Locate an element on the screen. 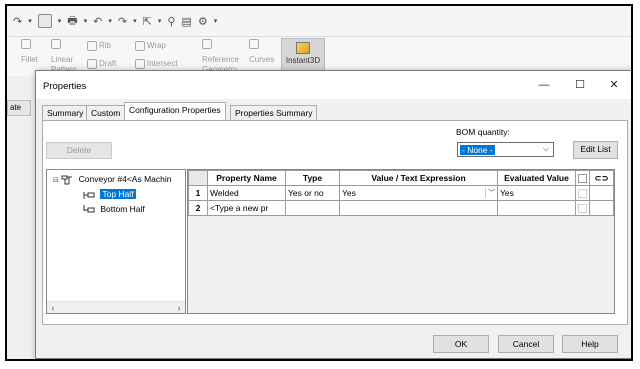 The image size is (640, 369). instant3d-button: Instant3D is located at coordinates (303, 56).